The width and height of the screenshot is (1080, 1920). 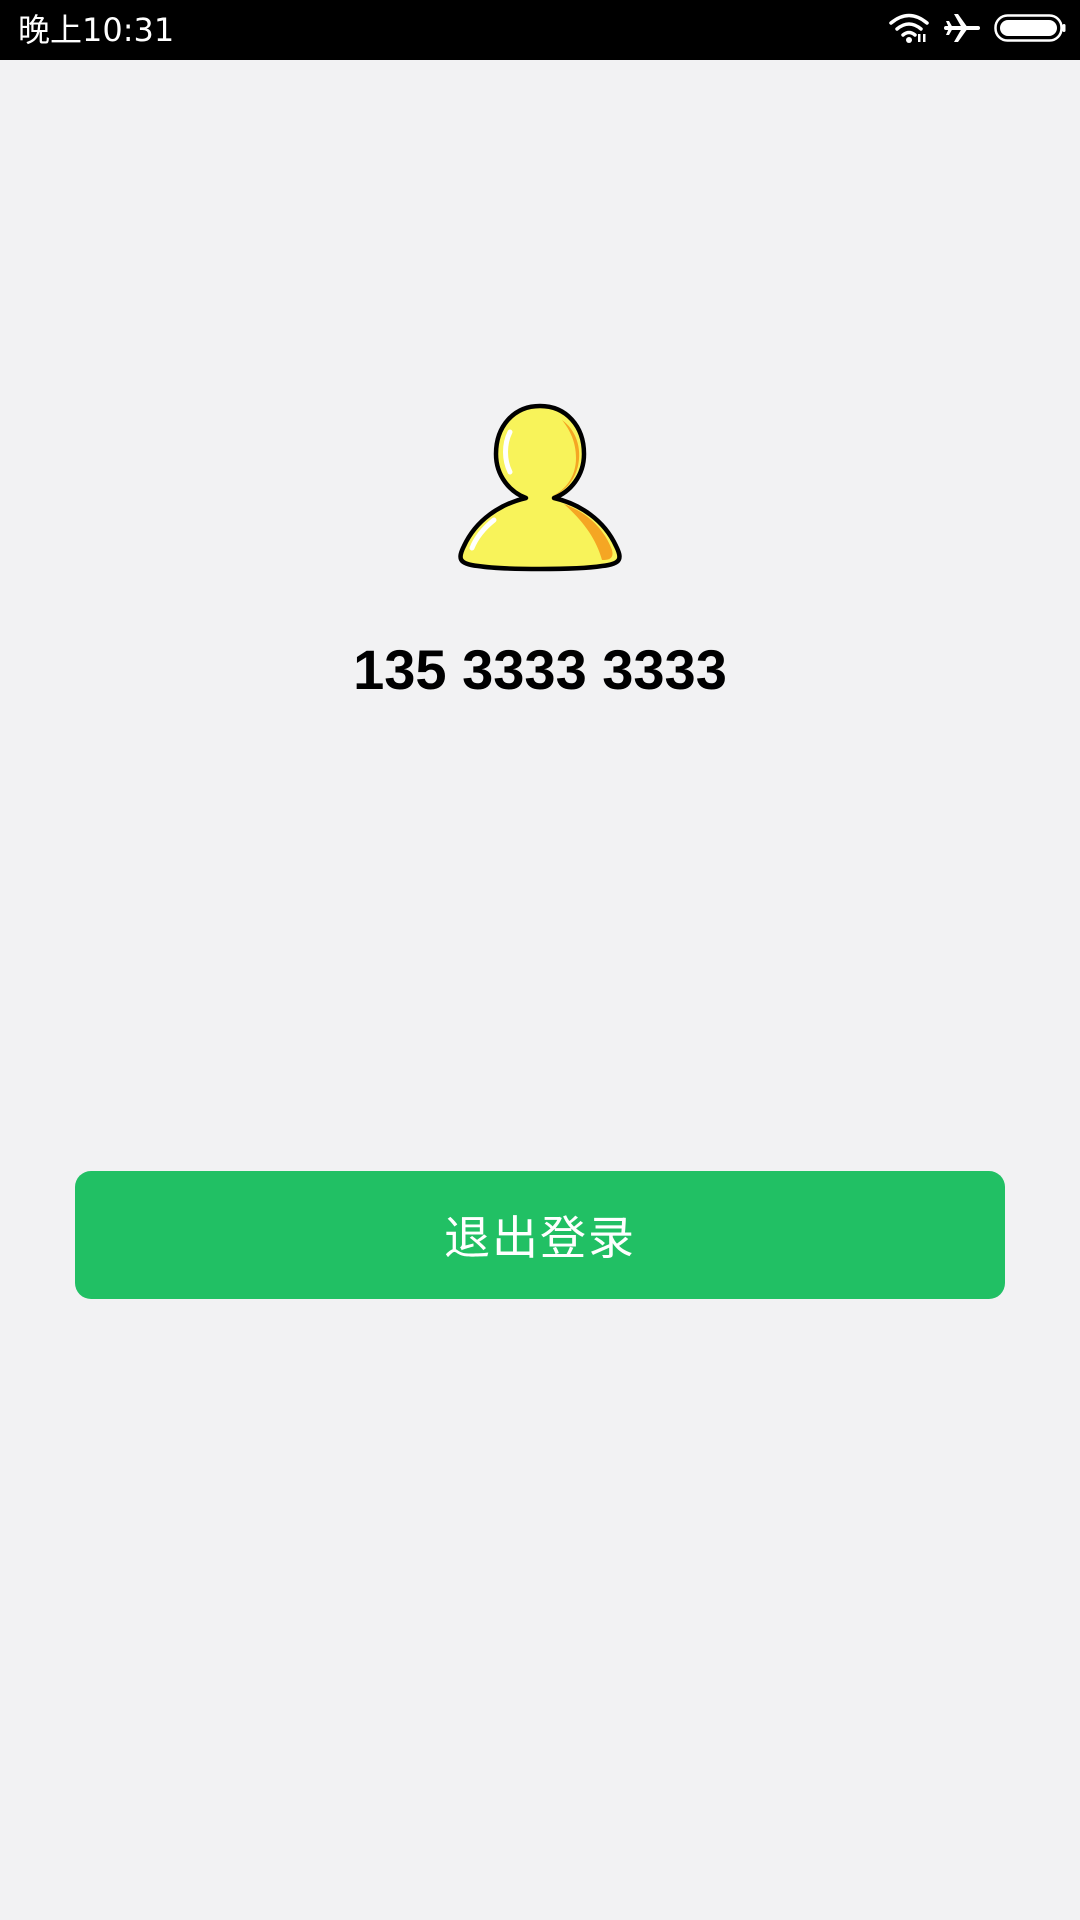 I want to click on logout-button-label: 退出登录, so click(x=540, y=1238).